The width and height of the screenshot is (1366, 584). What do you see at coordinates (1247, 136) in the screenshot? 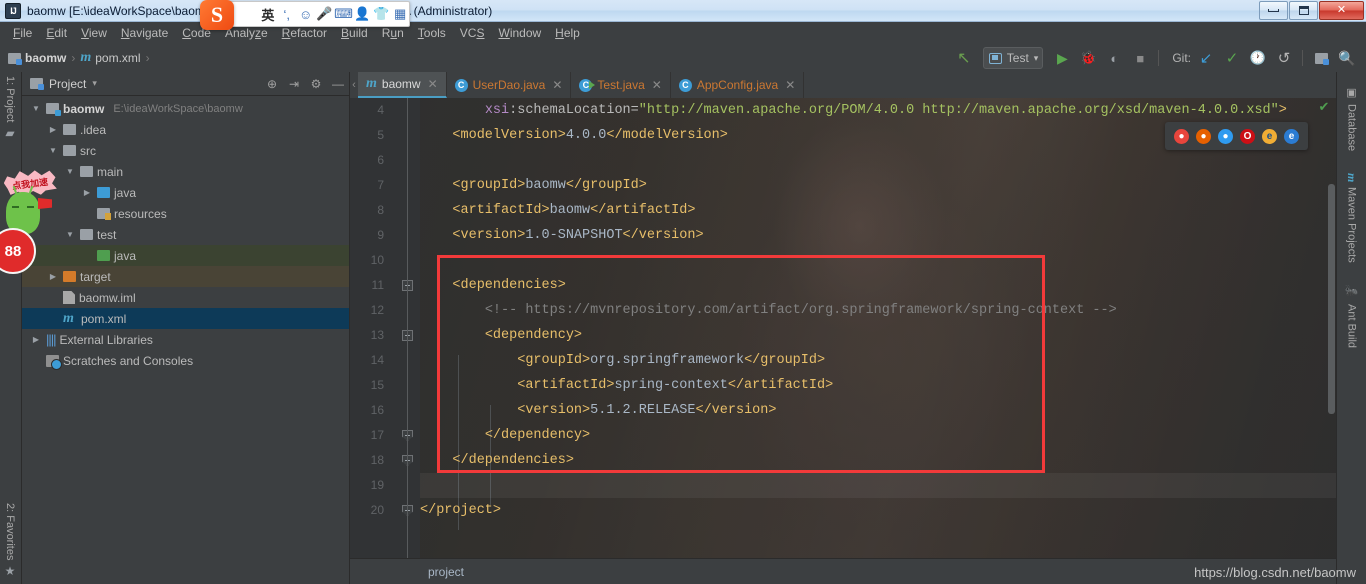
I see `opera-icon: O` at bounding box center [1247, 136].